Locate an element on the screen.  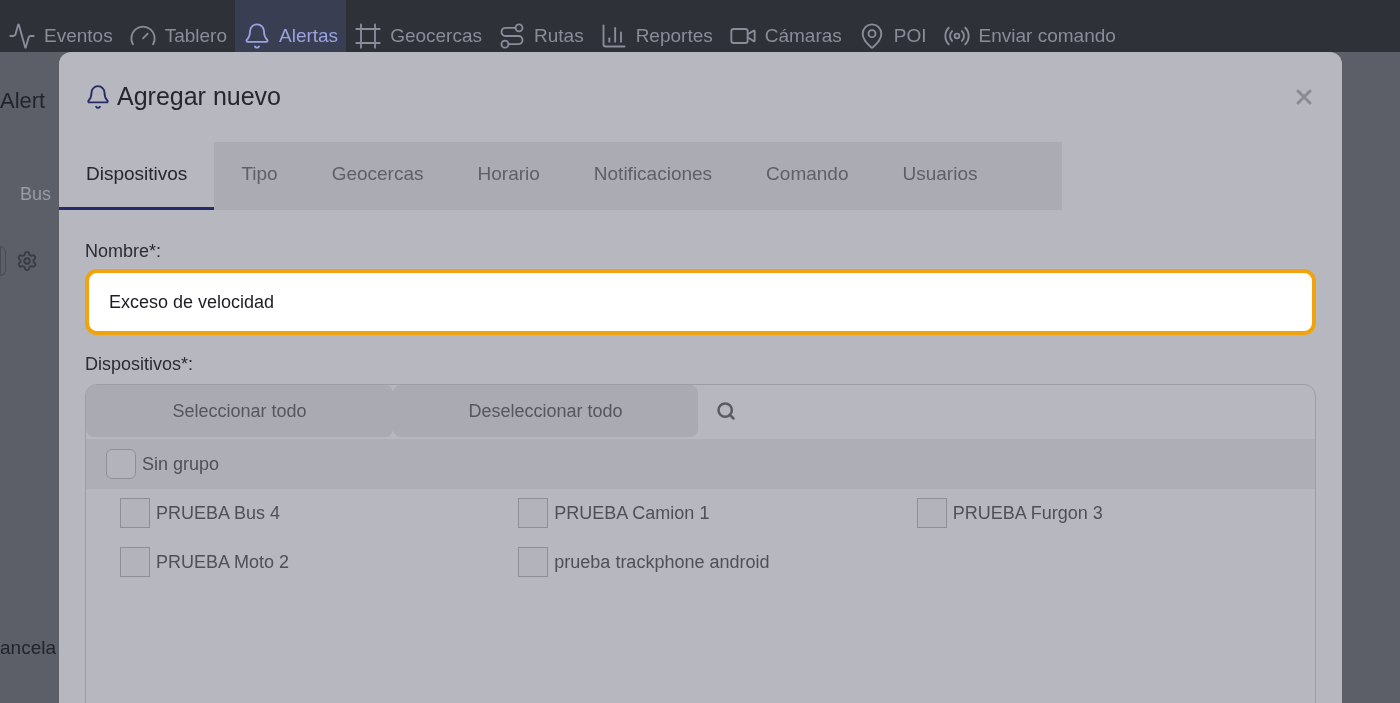
device-label: prueba trackphone android is located at coordinates (662, 562).